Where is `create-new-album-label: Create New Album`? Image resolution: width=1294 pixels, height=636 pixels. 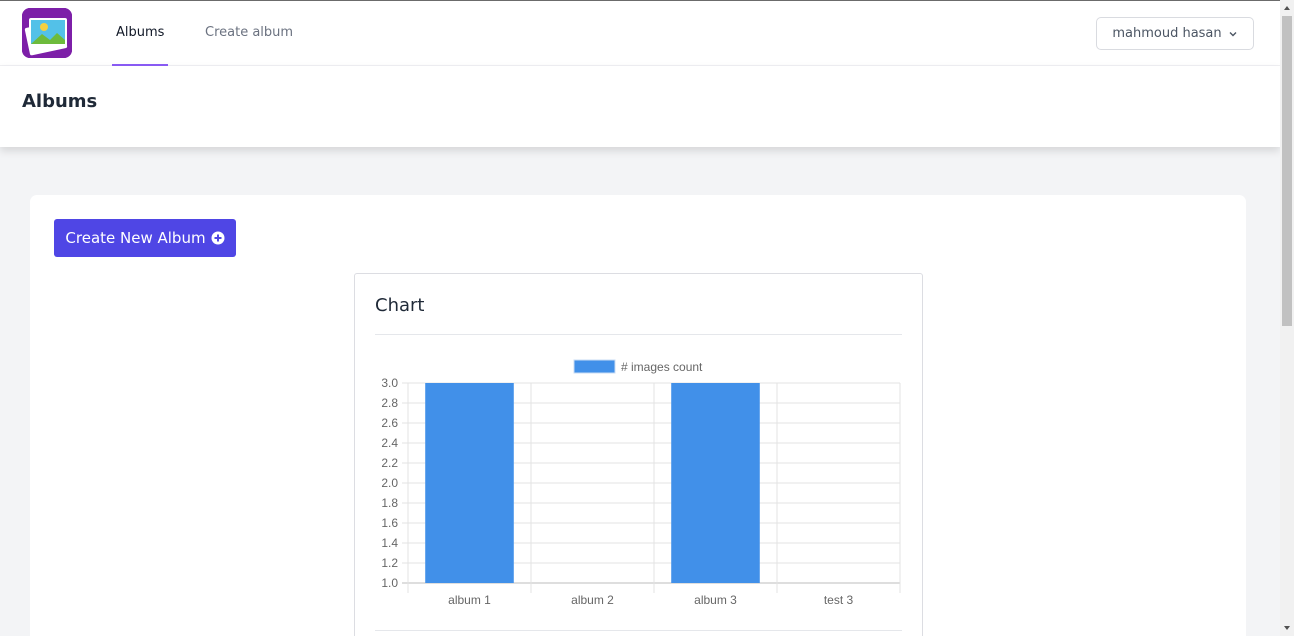 create-new-album-label: Create New Album is located at coordinates (135, 238).